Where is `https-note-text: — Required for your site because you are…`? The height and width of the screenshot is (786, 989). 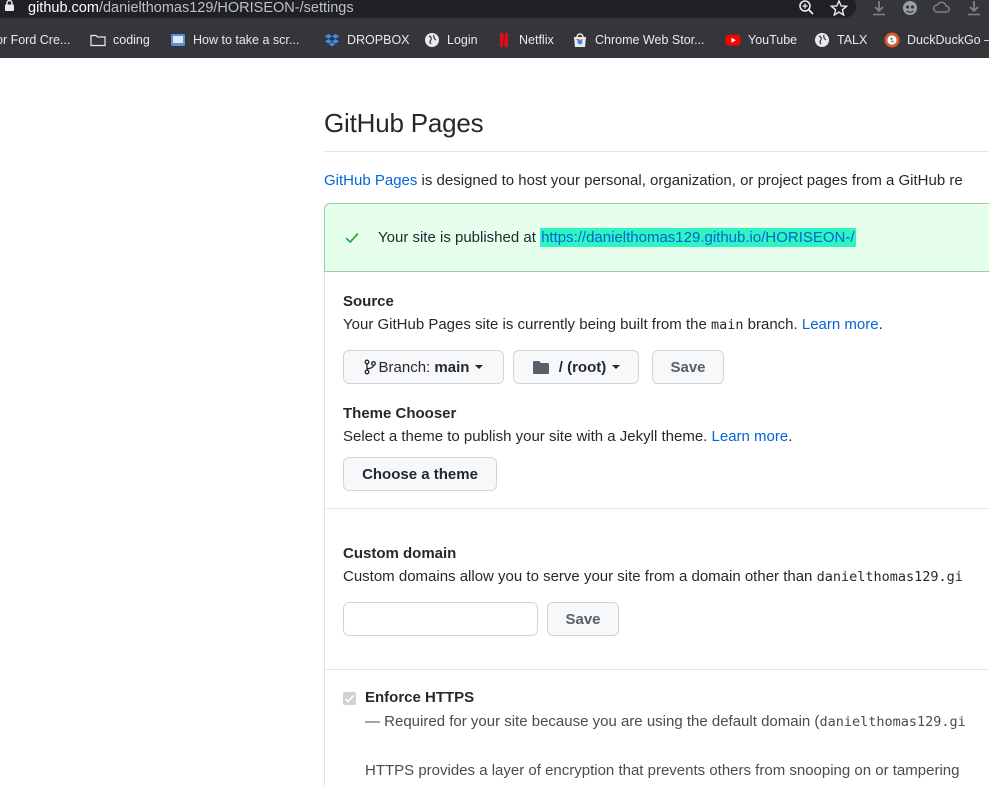
https-note-text: — Required for your site because you are… is located at coordinates (592, 721).